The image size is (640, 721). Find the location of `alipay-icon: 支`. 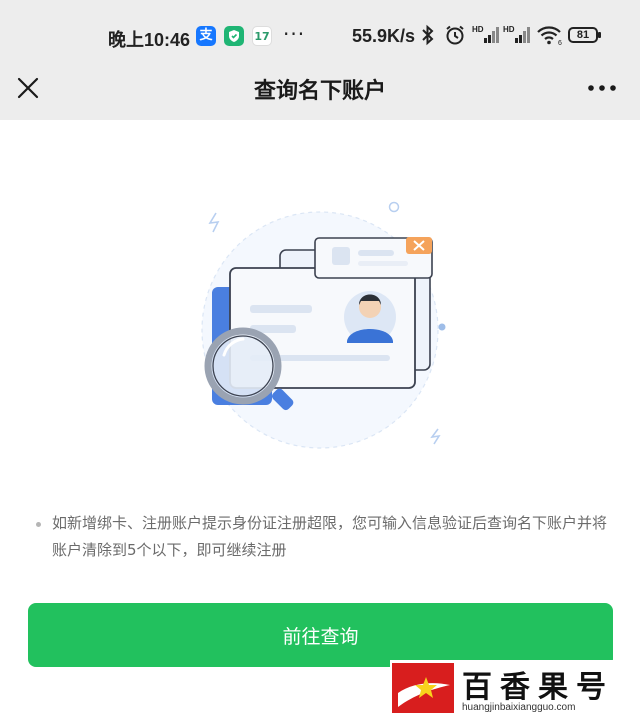

alipay-icon: 支 is located at coordinates (206, 36).